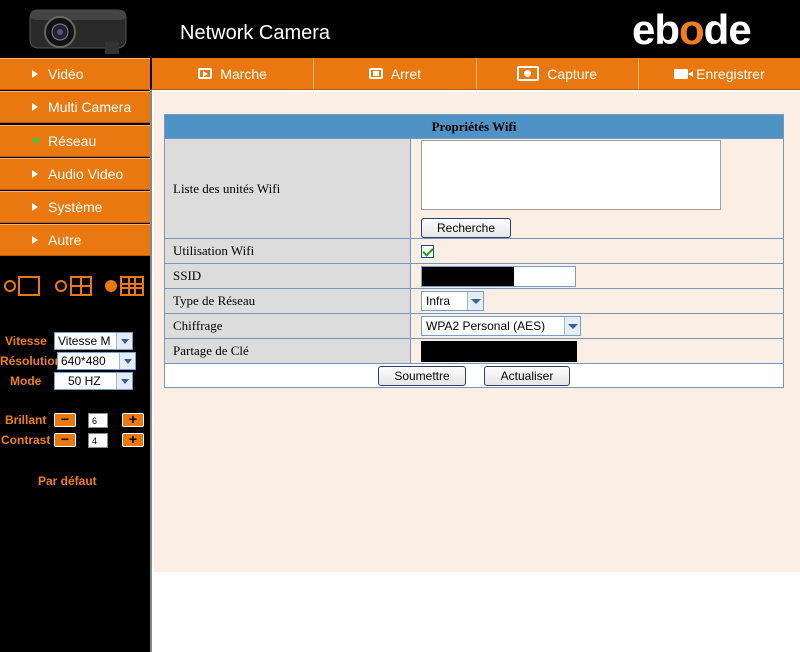  Describe the element at coordinates (684, 73) in the screenshot. I see `video-camera-icon` at that location.